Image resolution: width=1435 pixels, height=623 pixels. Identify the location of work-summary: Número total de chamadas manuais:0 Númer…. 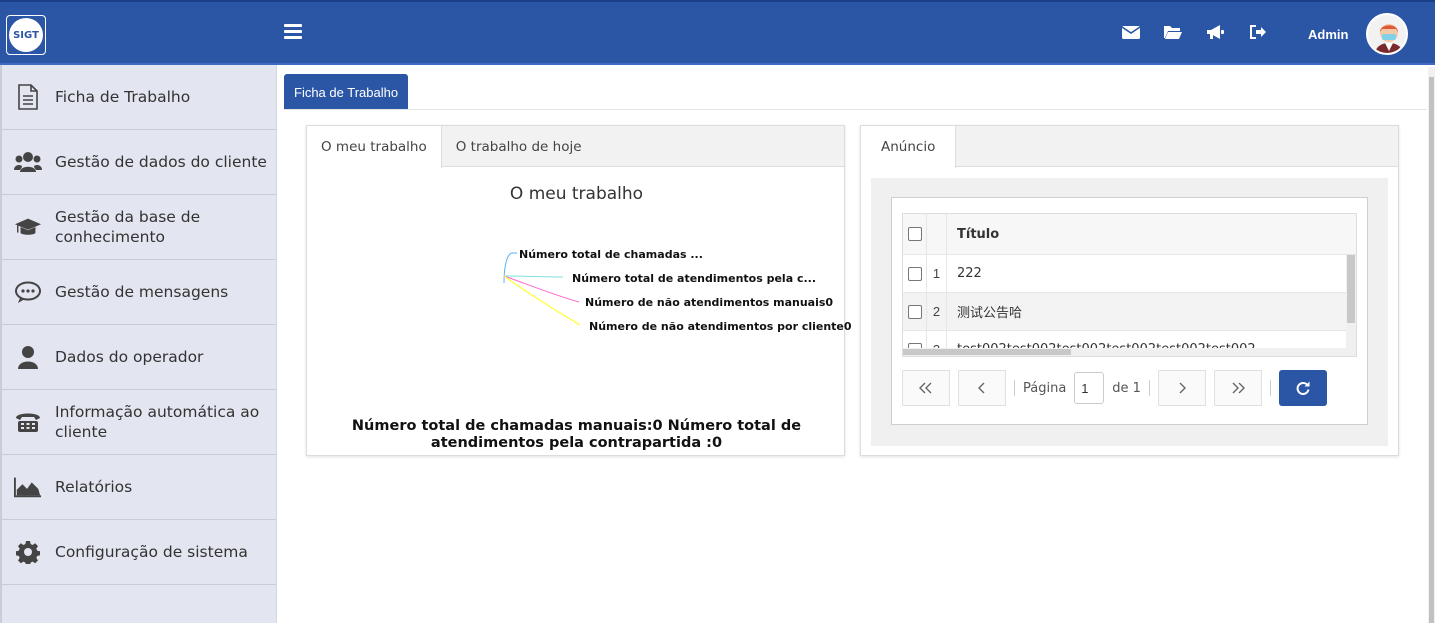
(576, 434).